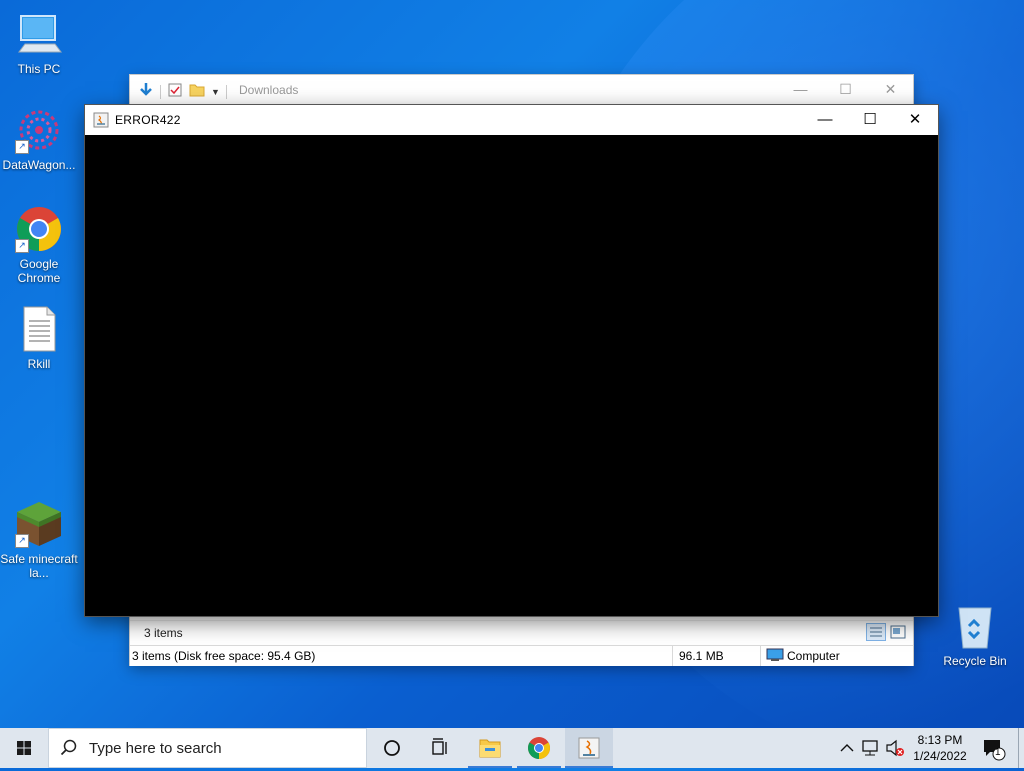 This screenshot has width=1024, height=771. Describe the element at coordinates (975, 626) in the screenshot. I see `recycle-bin-icon` at that location.